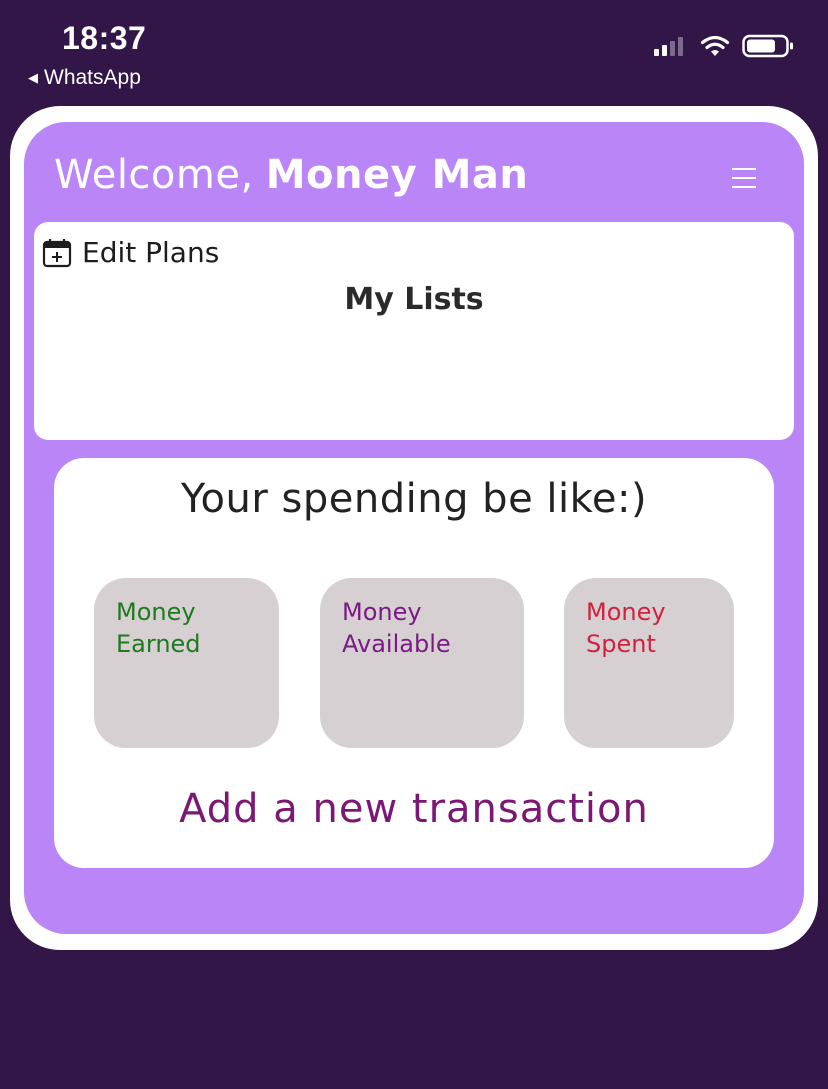  I want to click on back-app-label: WhatsApp, so click(92, 77).